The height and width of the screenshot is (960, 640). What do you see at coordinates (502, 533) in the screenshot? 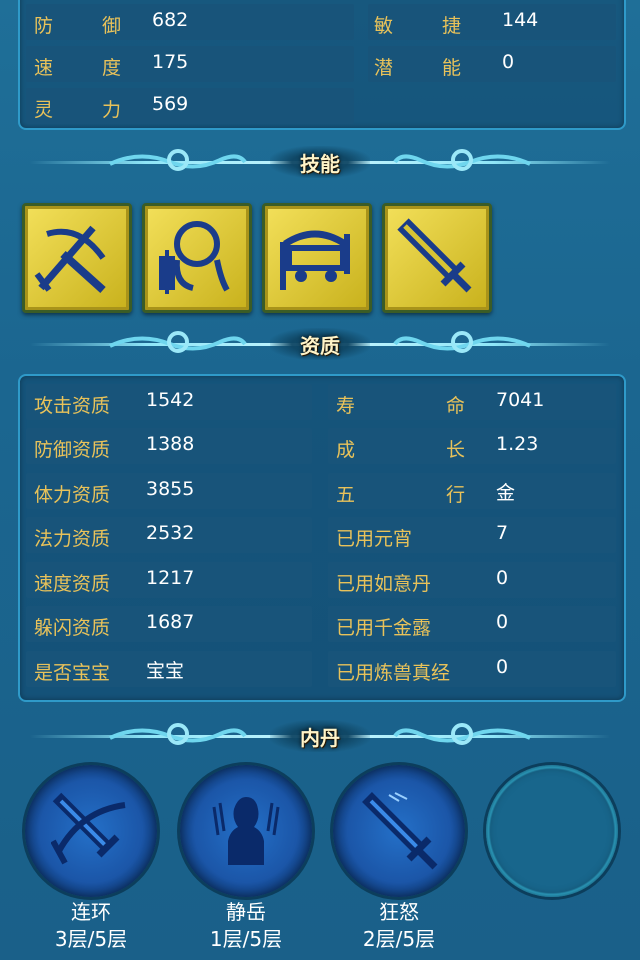
I see `aptitude-value: 7` at bounding box center [502, 533].